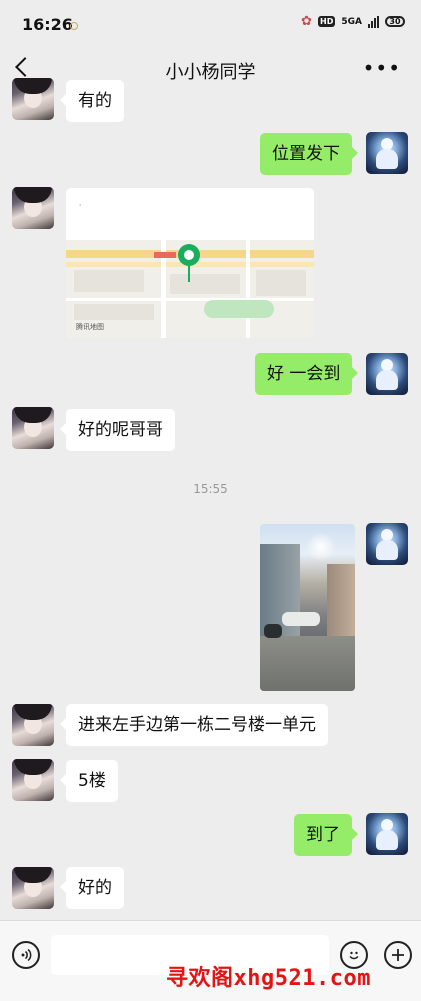 This screenshot has height=1001, width=421. Describe the element at coordinates (117, 430) in the screenshot. I see `incoming-message: 好的呢哥哥` at that location.